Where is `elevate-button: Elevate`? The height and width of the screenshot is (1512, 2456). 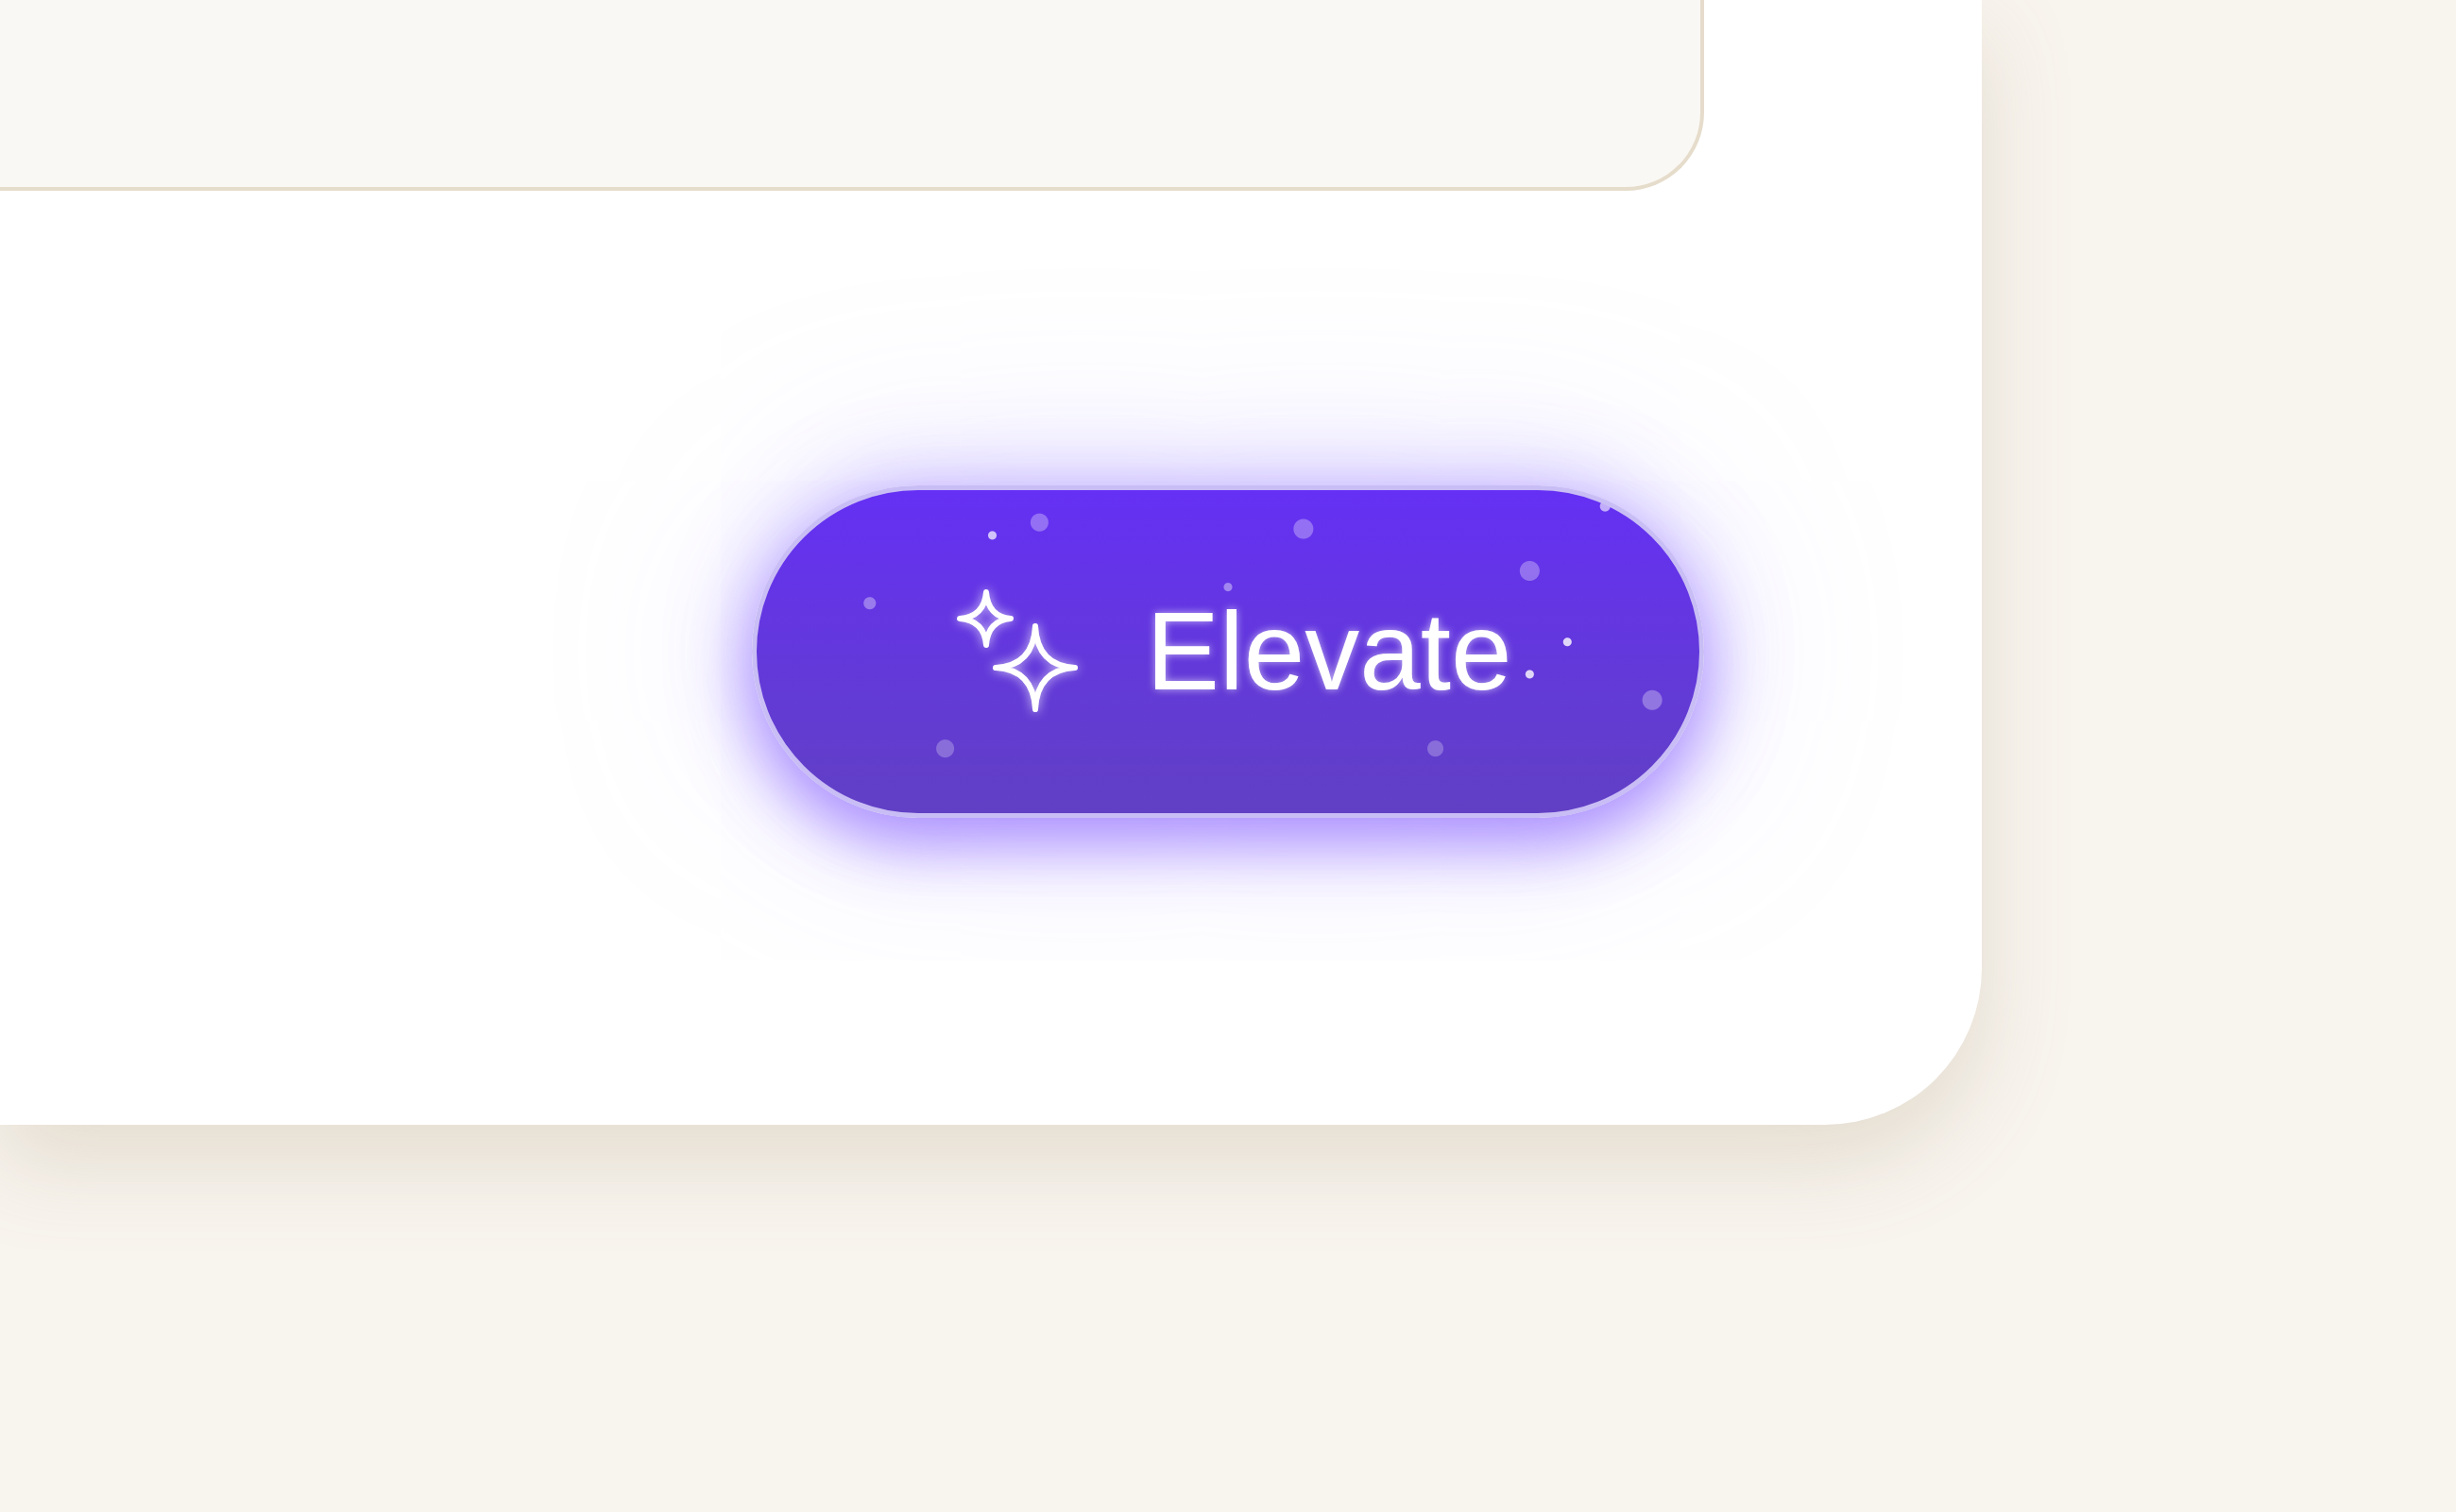 elevate-button: Elevate is located at coordinates (1228, 651).